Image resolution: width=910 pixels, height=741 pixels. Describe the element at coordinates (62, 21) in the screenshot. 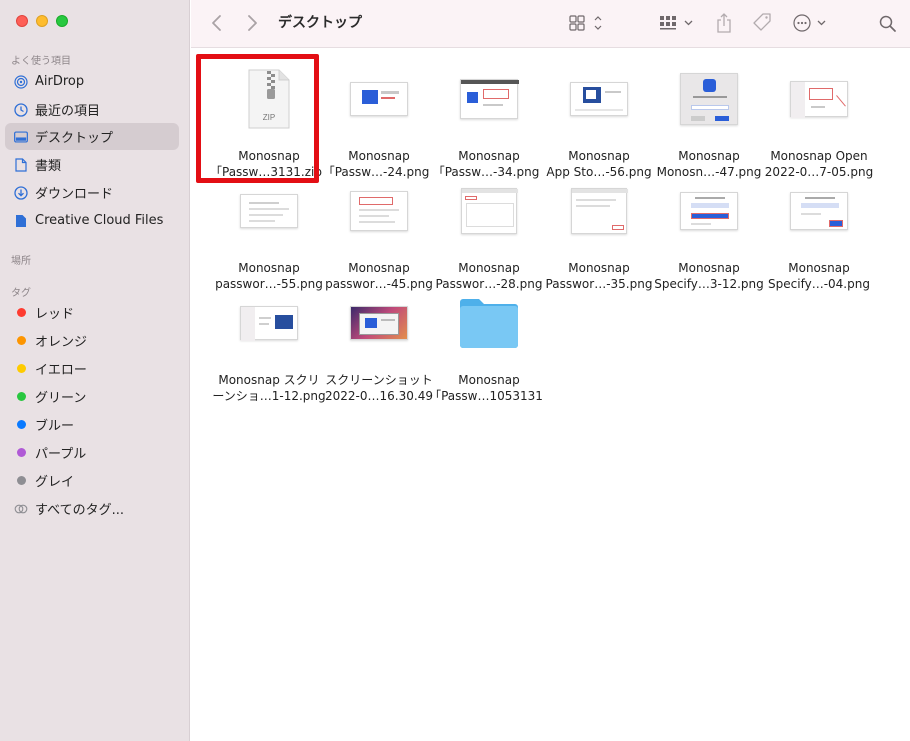

I see `zoom-window-button` at that location.